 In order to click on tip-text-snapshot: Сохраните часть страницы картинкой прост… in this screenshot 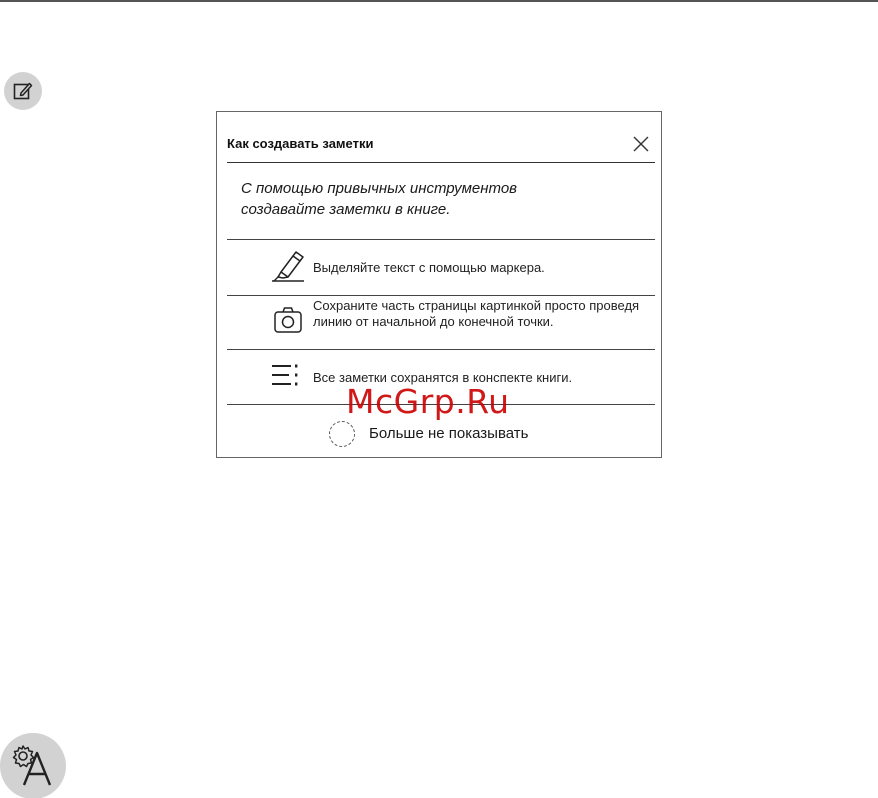, I will do `click(476, 313)`.